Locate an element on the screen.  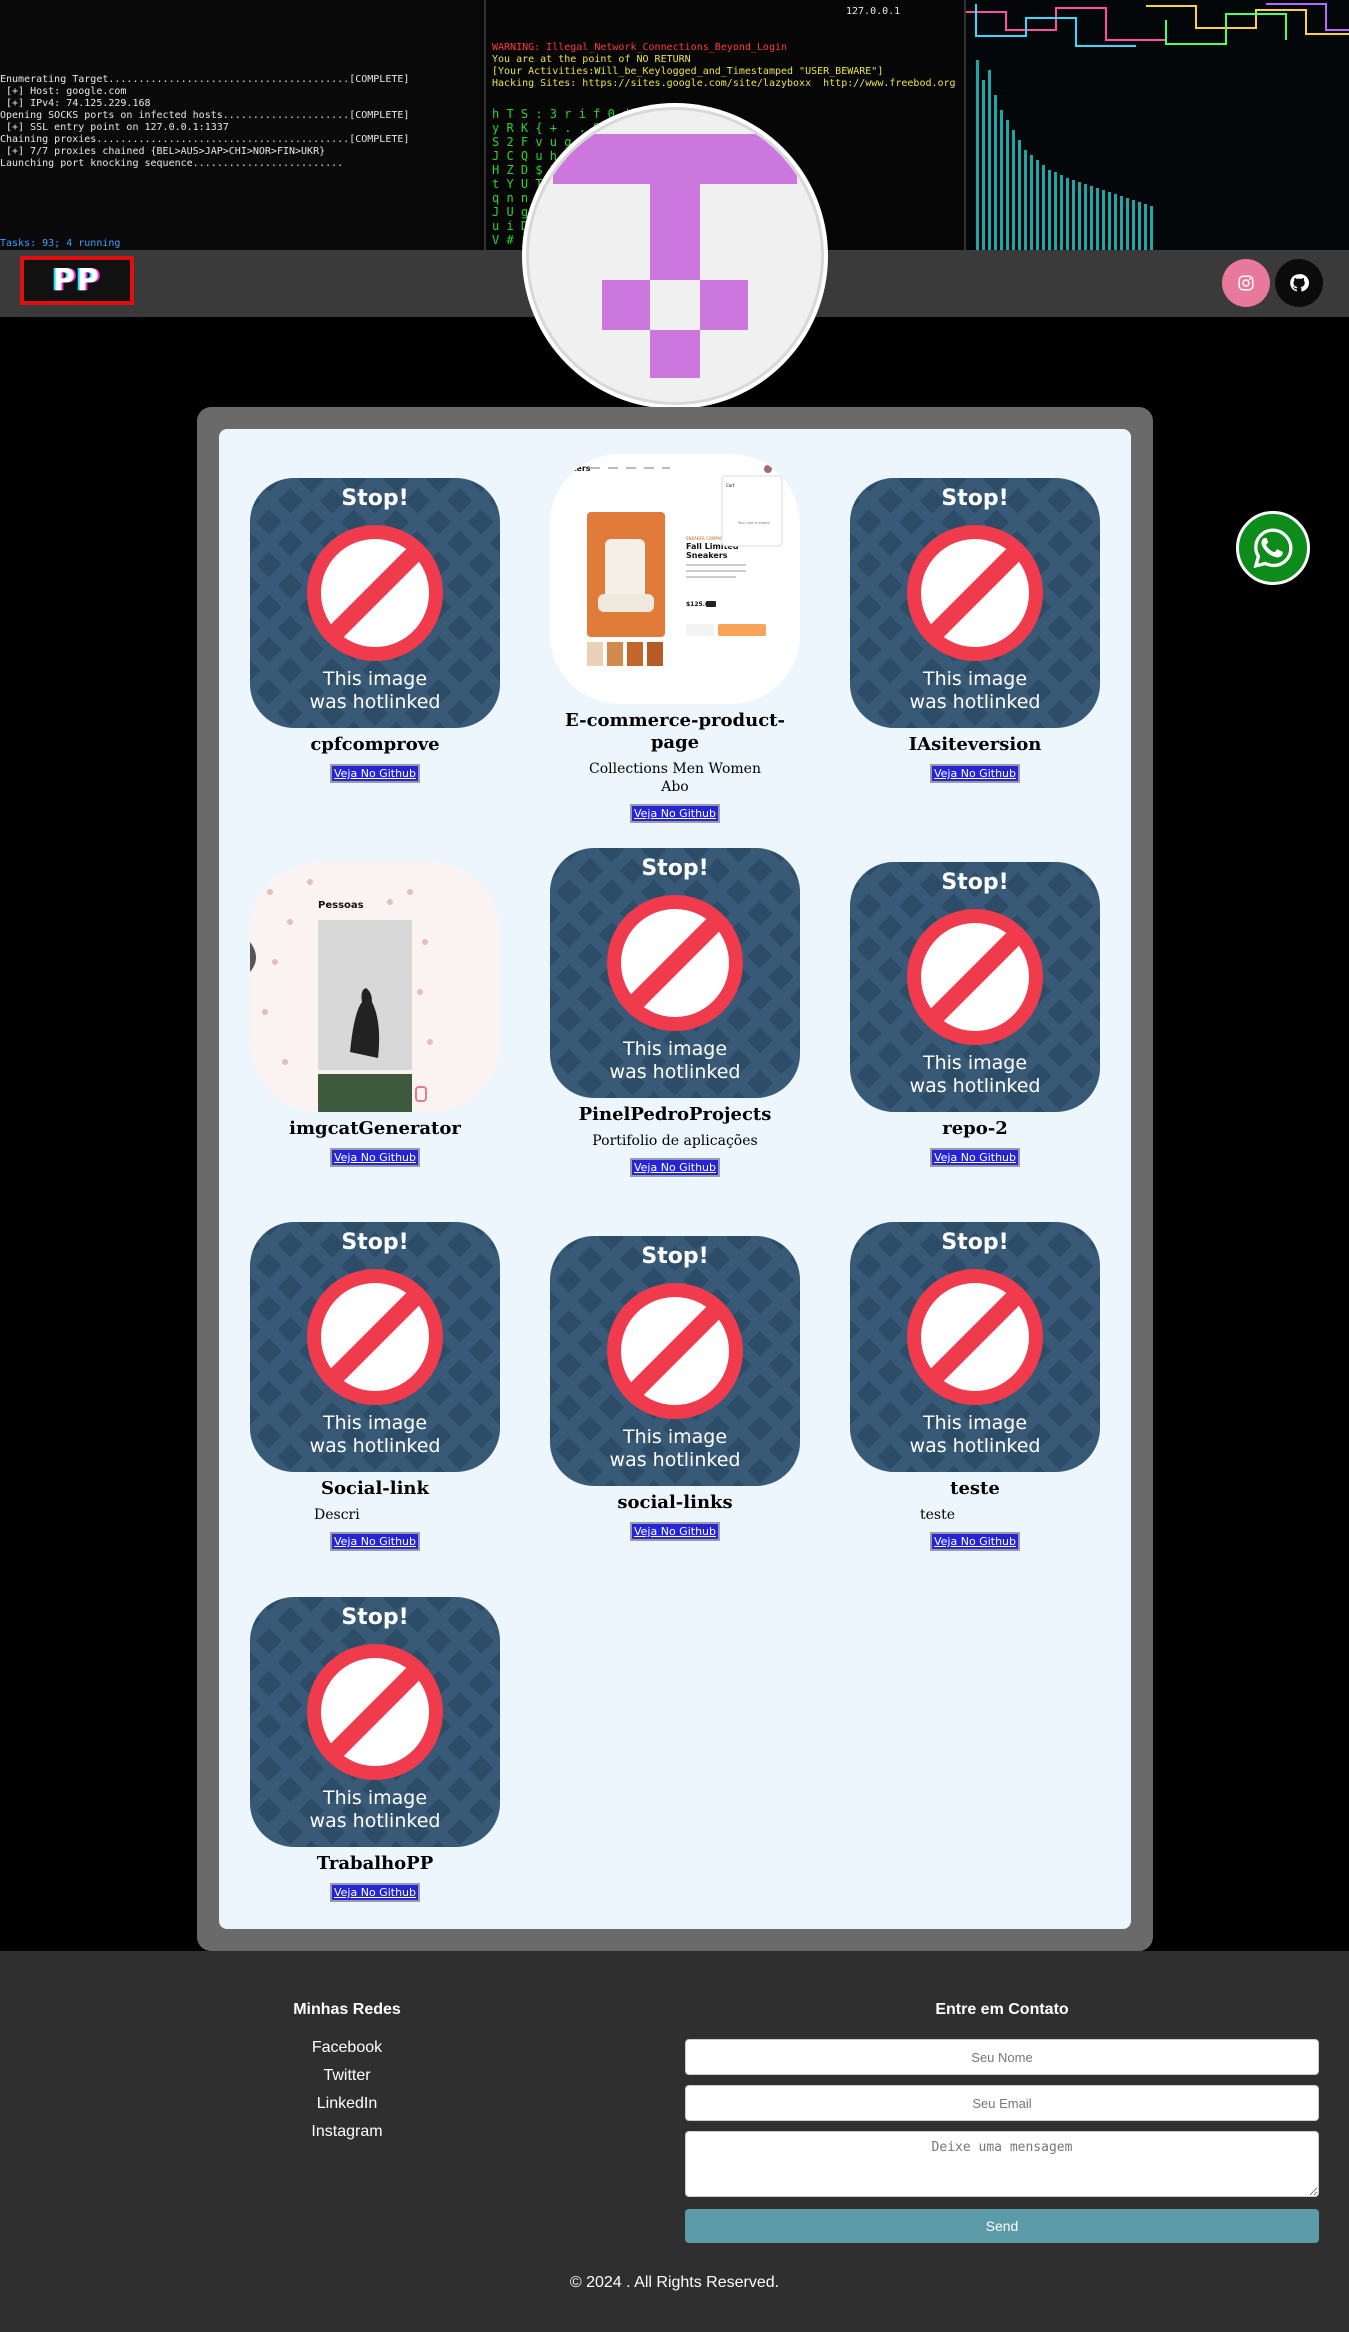
cat-screenshot: Pessoas is located at coordinates (375, 987).